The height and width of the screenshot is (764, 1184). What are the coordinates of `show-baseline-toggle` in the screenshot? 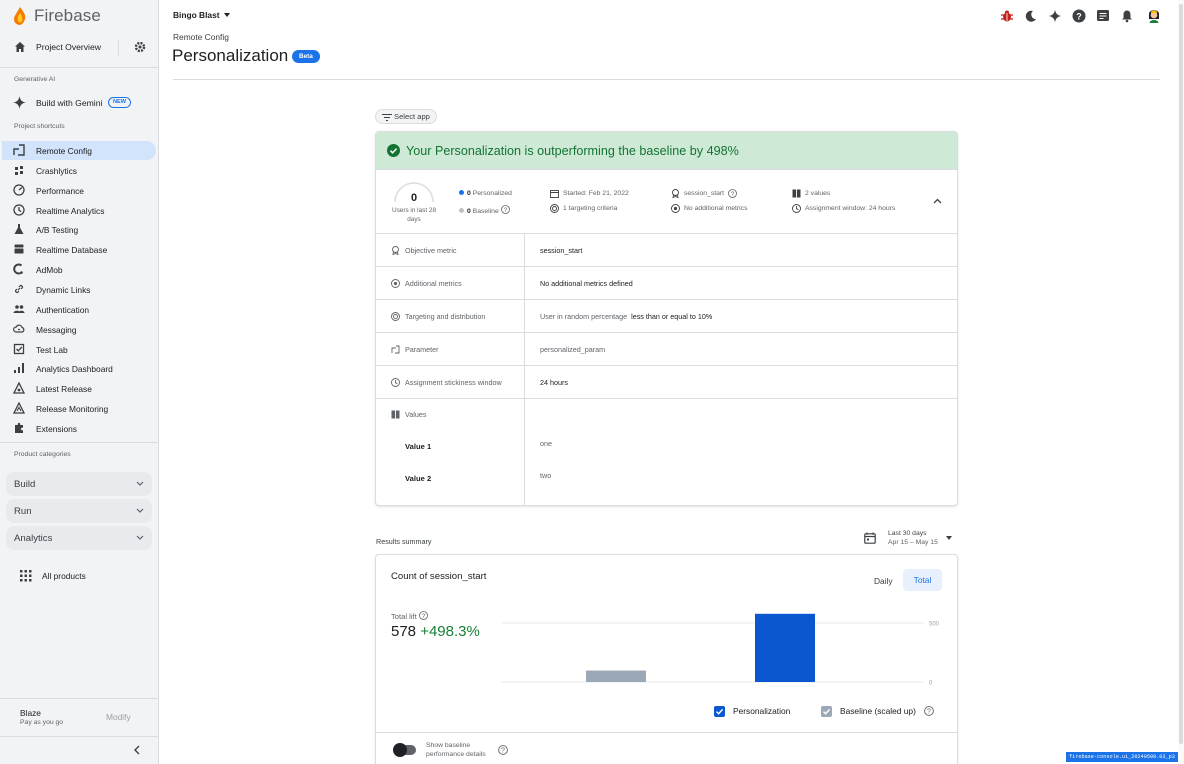 It's located at (404, 750).